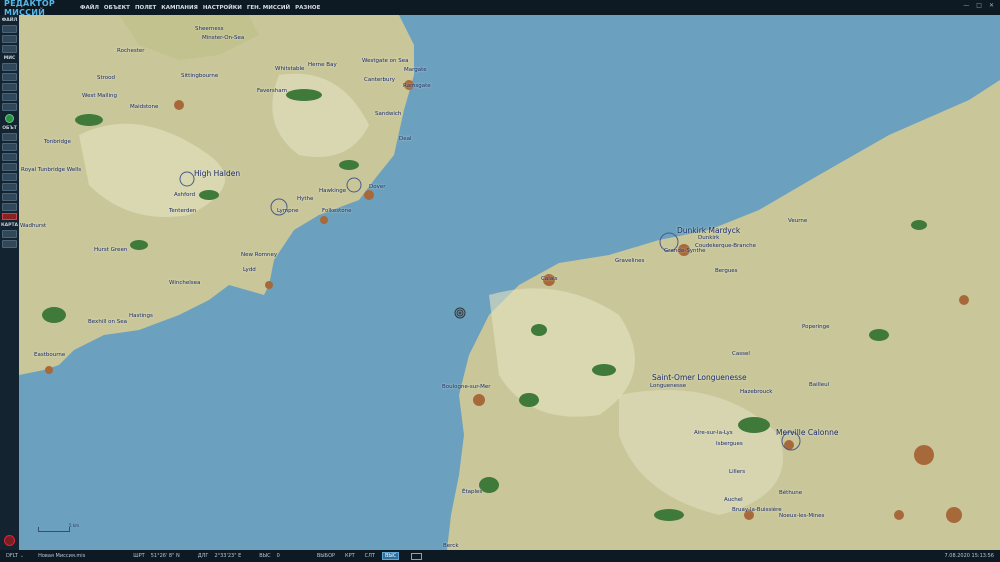 This screenshot has width=1000, height=562. What do you see at coordinates (268, 8) in the screenshot?
I see `menu-mission-gen: ГЕН. МИССИЙ` at bounding box center [268, 8].